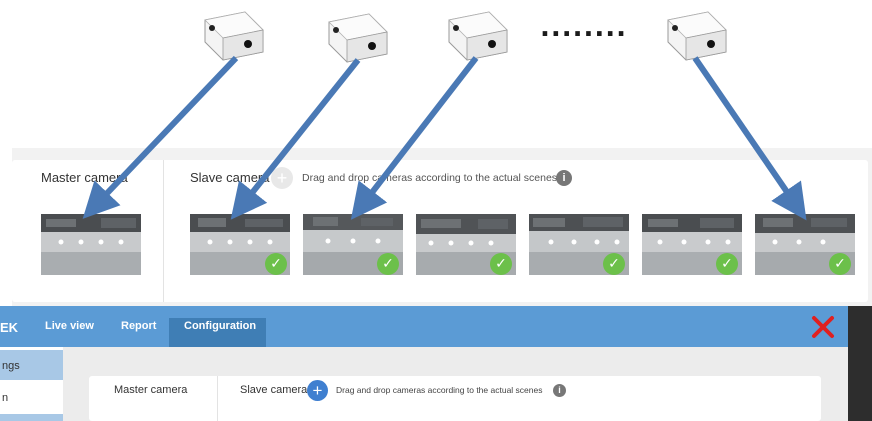 This screenshot has height=421, width=872. Describe the element at coordinates (138, 326) in the screenshot. I see `nav-report: Report` at that location.